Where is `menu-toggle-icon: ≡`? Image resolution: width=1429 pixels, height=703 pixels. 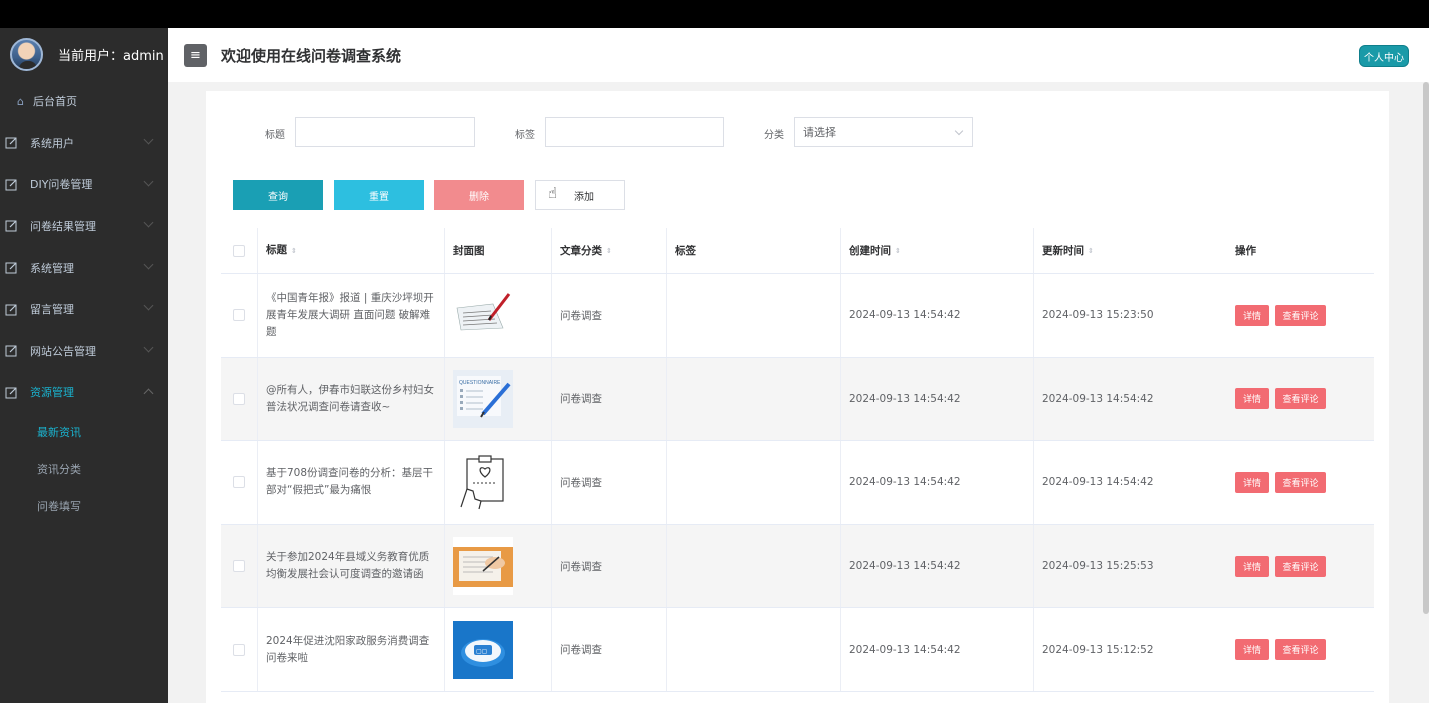
menu-toggle-icon: ≡ is located at coordinates (195, 55).